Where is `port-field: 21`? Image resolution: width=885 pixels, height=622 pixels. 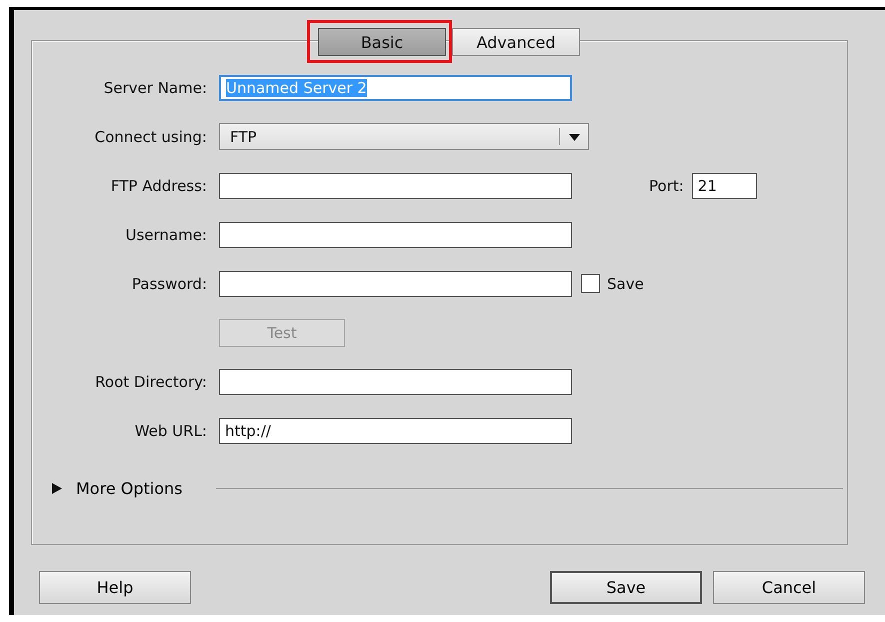 port-field: 21 is located at coordinates (724, 185).